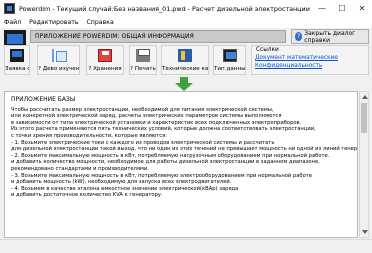 The image size is (372, 253). What do you see at coordinates (365, 97) in the screenshot?
I see `scroll-up-icon` at bounding box center [365, 97].